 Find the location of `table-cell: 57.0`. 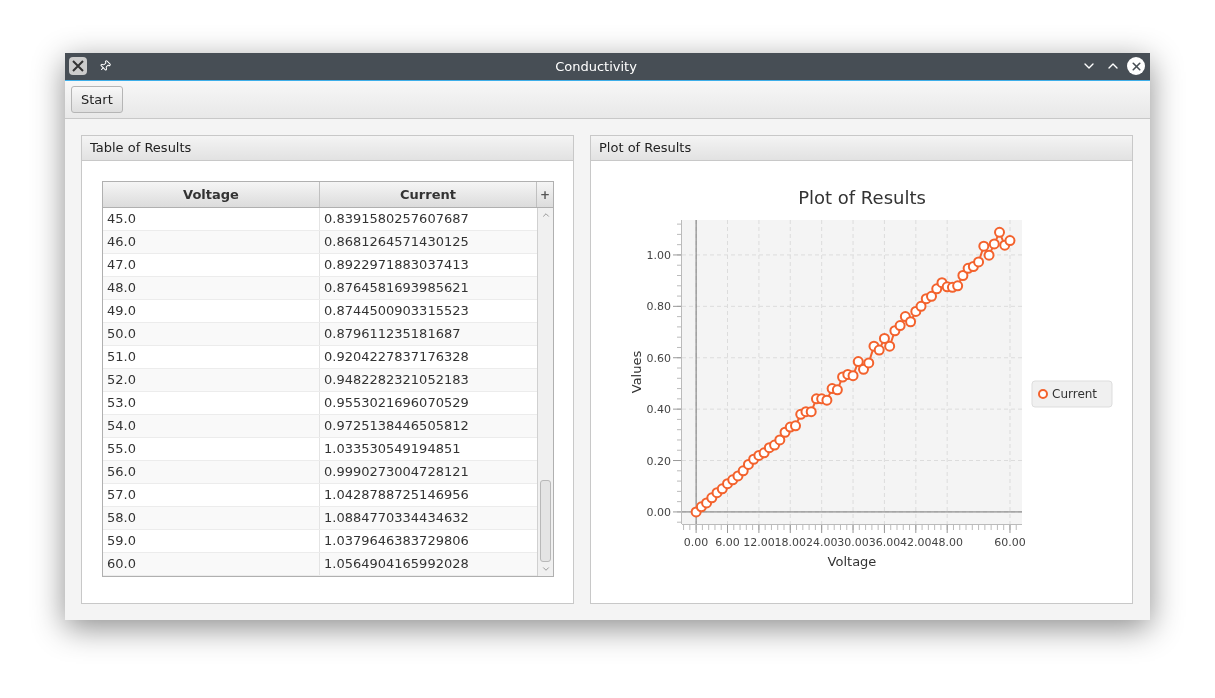

table-cell: 57.0 is located at coordinates (211, 495).